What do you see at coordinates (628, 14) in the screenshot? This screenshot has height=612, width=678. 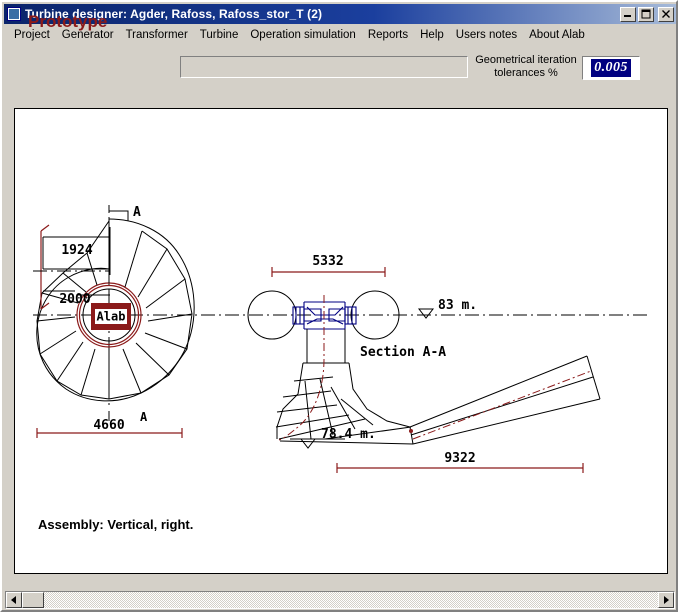 I see `minimize-icon` at bounding box center [628, 14].